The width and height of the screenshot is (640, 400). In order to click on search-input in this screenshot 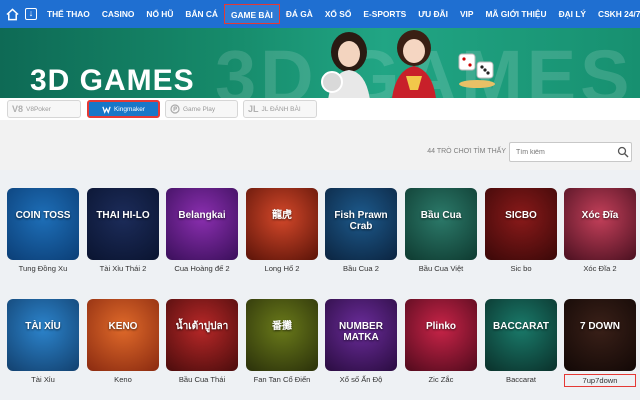, I will do `click(570, 152)`.